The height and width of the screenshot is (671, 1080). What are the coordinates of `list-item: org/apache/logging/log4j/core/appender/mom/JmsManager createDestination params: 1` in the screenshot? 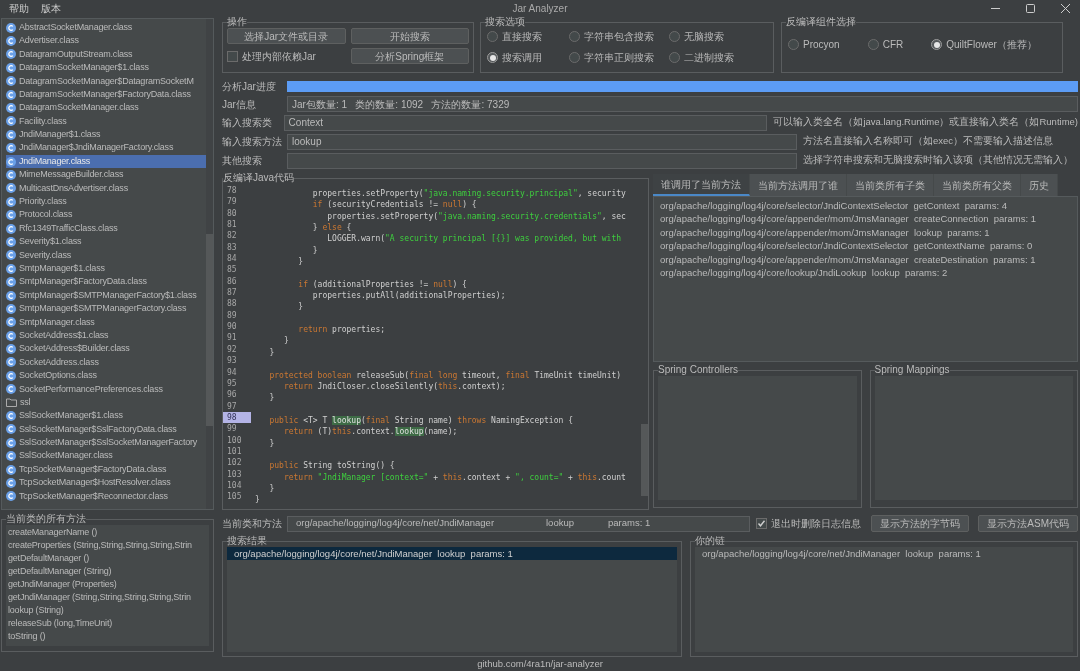 It's located at (868, 259).